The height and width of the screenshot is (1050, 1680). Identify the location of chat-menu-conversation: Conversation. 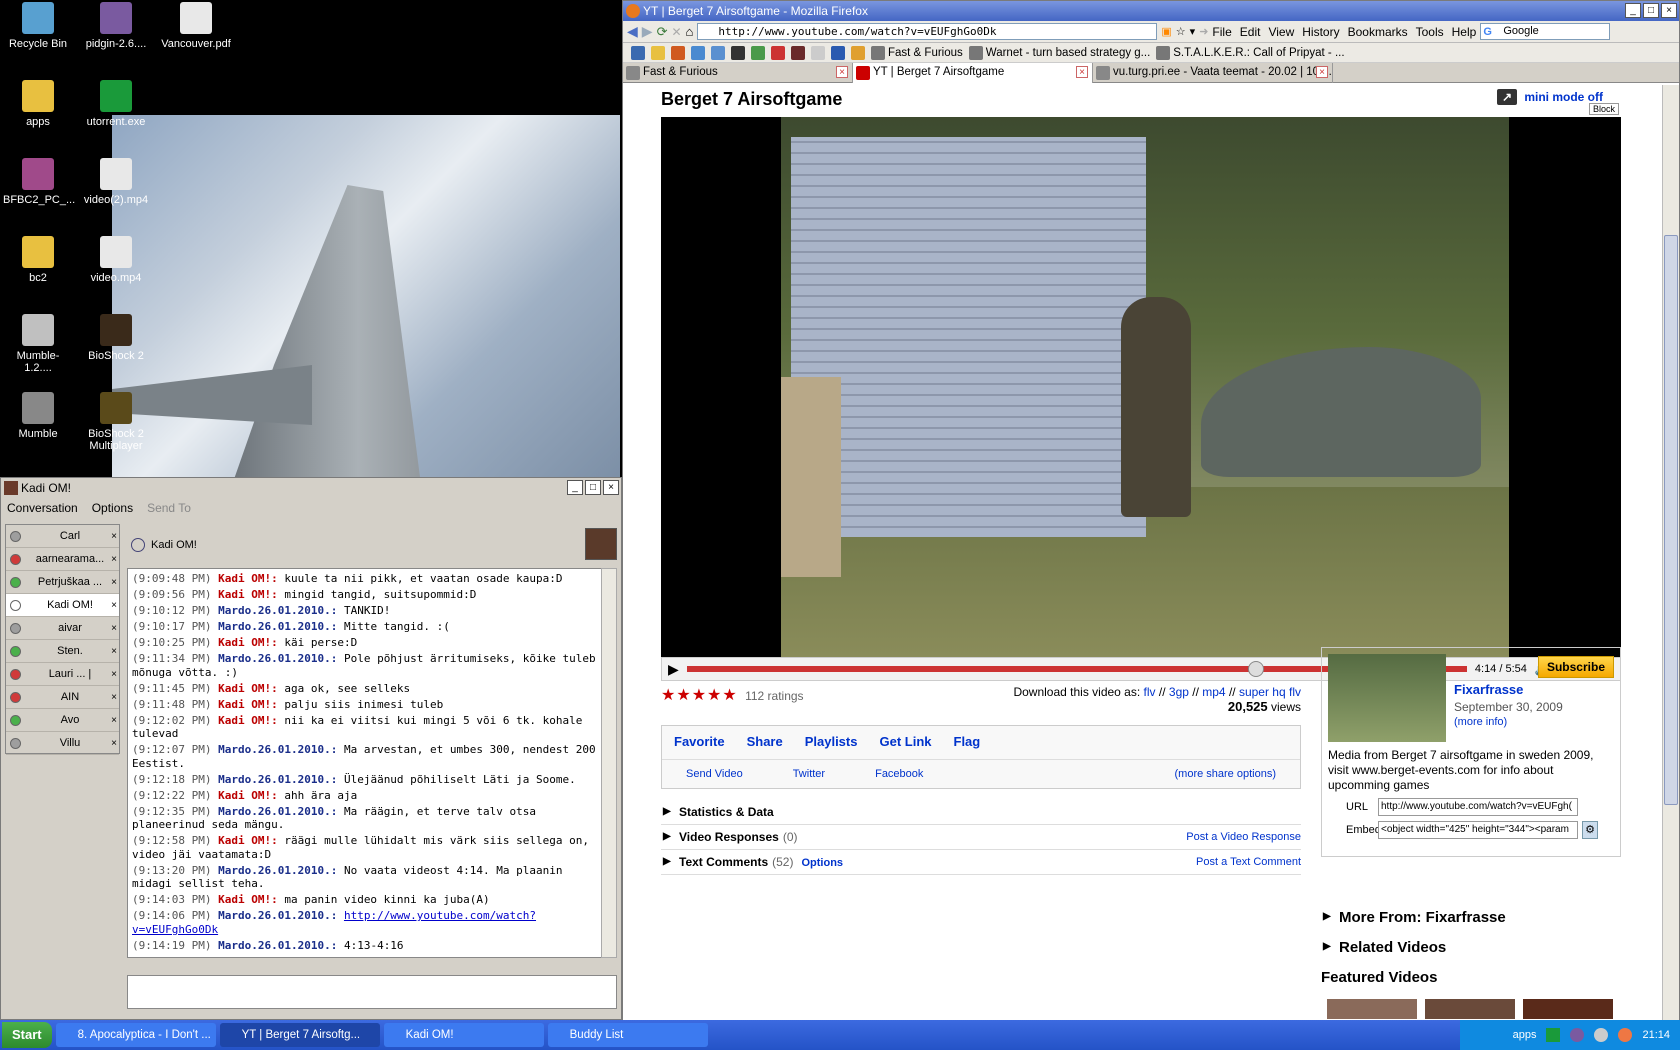
(42, 508).